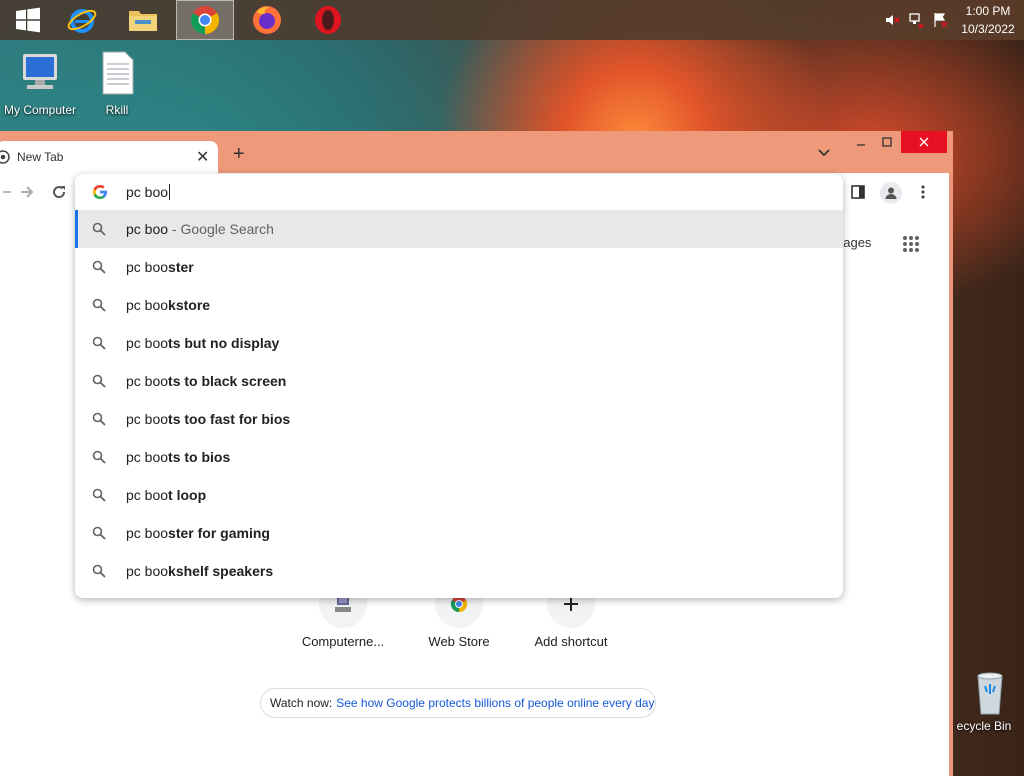 The height and width of the screenshot is (776, 1024). I want to click on forward-arrow-icon, so click(27, 192).